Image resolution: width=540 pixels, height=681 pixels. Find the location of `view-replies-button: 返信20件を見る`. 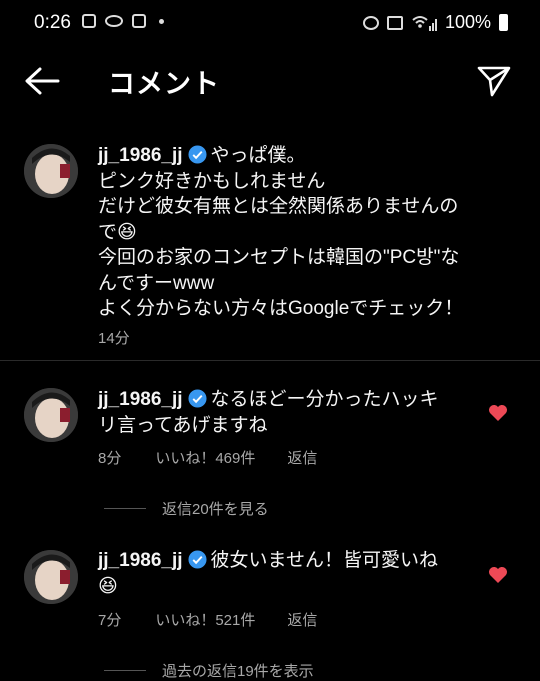

view-replies-button: 返信20件を見る is located at coordinates (186, 508).